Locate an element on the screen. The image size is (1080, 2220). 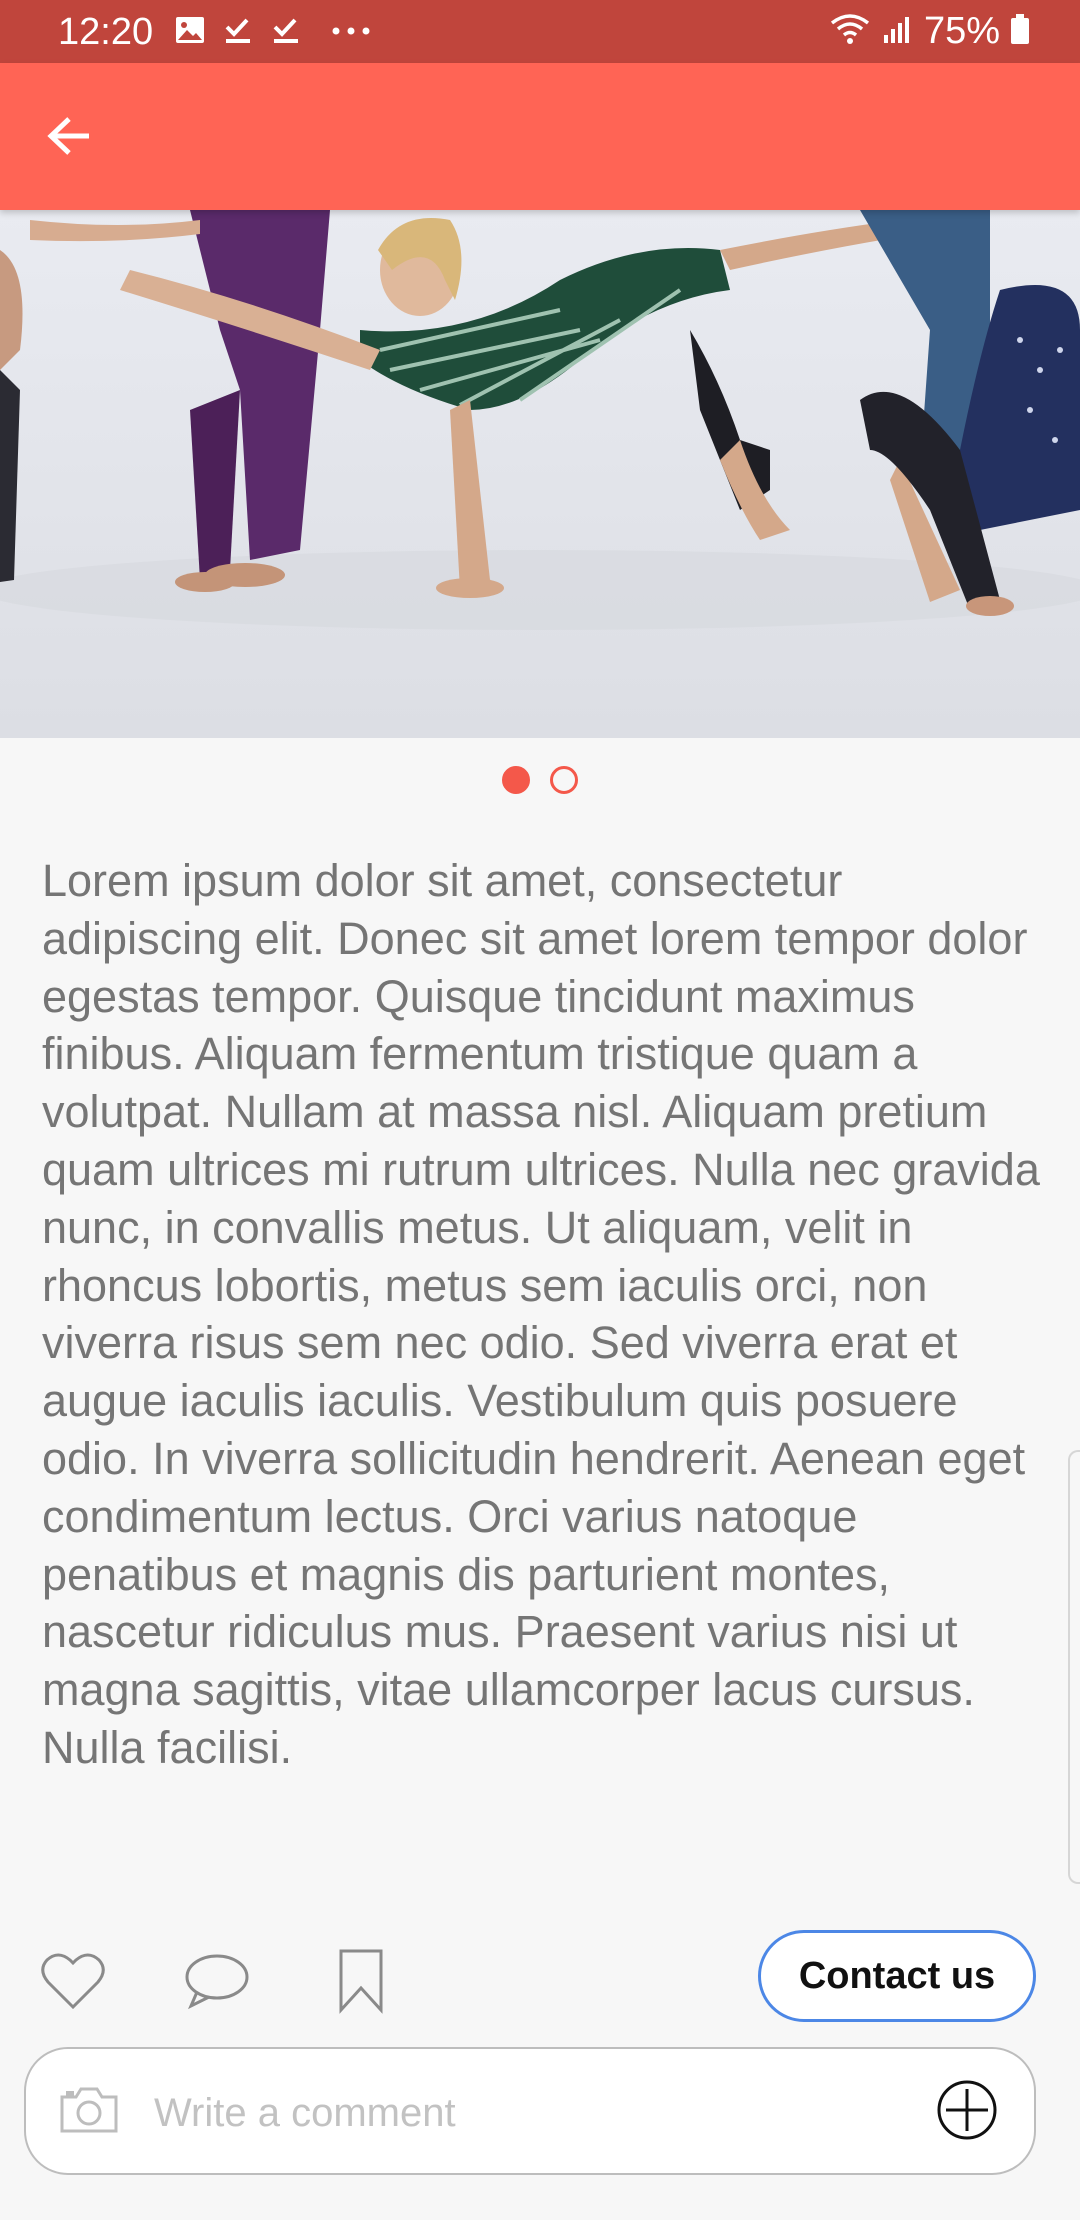
camera-icon is located at coordinates (89, 2112).